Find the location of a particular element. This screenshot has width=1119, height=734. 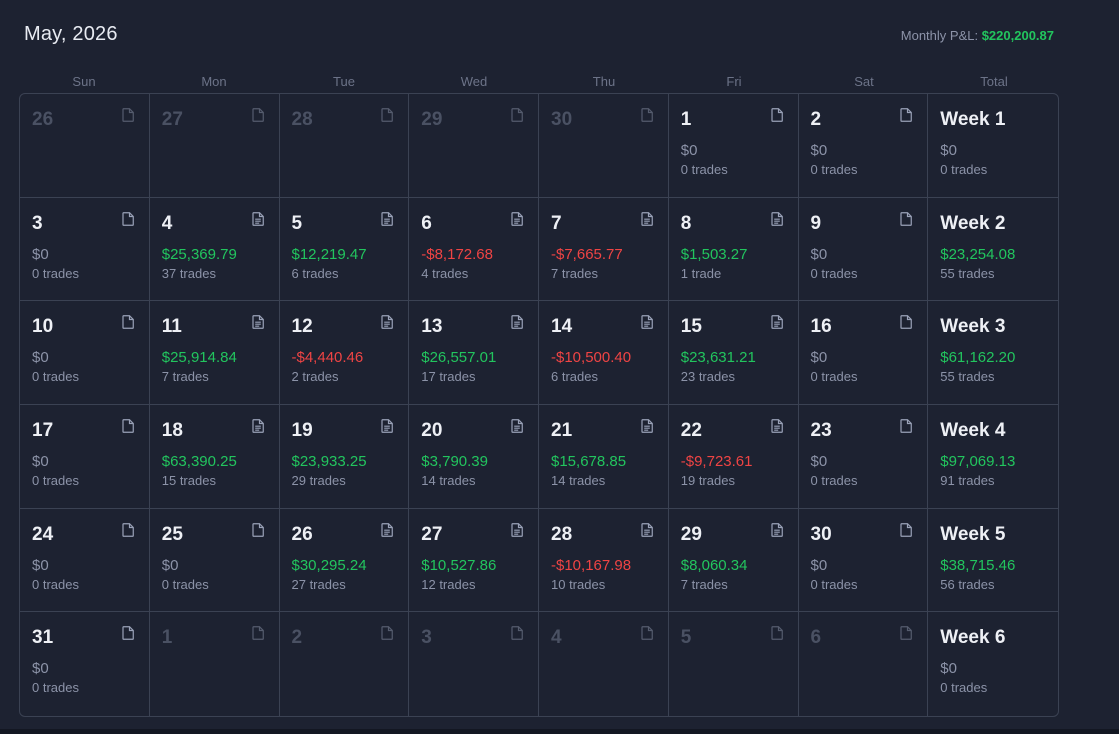

day-cell: 1 is located at coordinates (215, 664).